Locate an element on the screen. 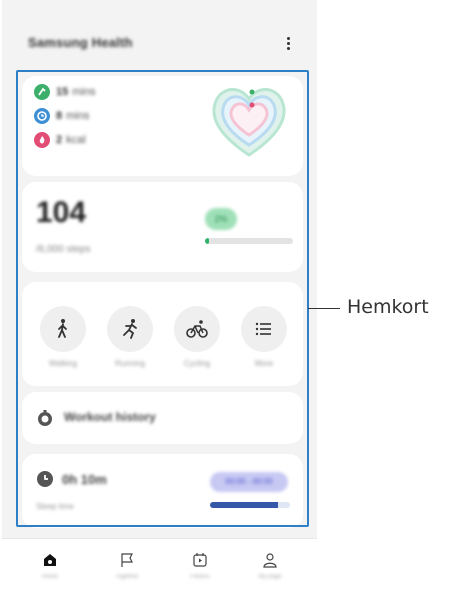 This screenshot has height=595, width=463. nav-home: Home is located at coordinates (50, 572).